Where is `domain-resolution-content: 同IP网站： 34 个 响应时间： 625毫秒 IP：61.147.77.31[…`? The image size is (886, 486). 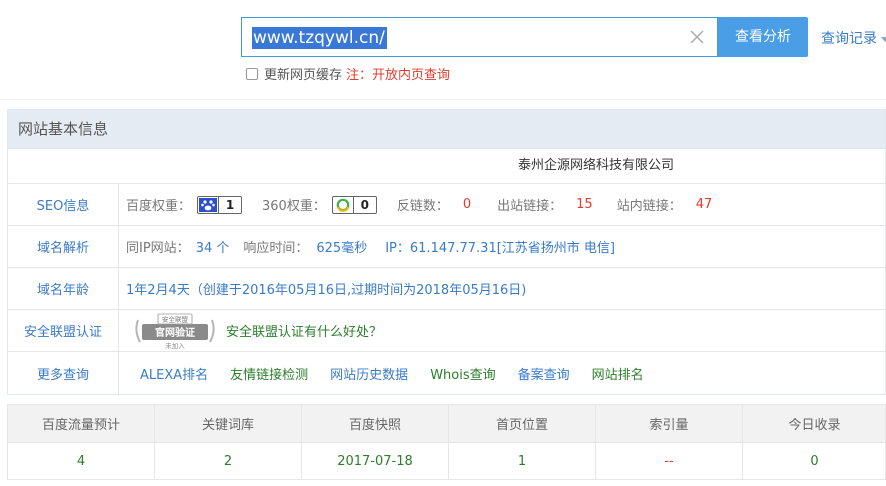 domain-resolution-content: 同IP网站： 34 个 响应时间： 625毫秒 IP：61.147.77.31[… is located at coordinates (370, 246).